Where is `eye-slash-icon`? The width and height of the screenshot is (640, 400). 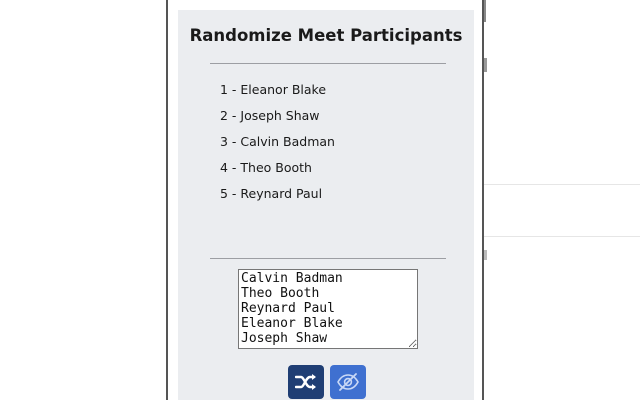
eye-slash-icon is located at coordinates (348, 382).